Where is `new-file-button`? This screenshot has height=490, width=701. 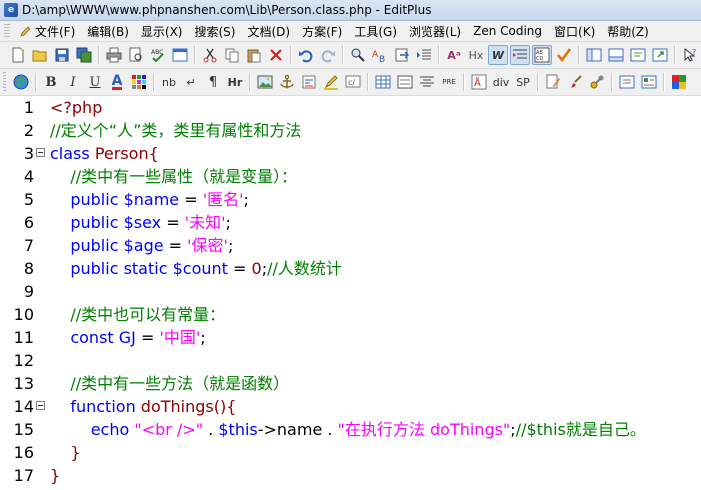
new-file-button is located at coordinates (18, 55).